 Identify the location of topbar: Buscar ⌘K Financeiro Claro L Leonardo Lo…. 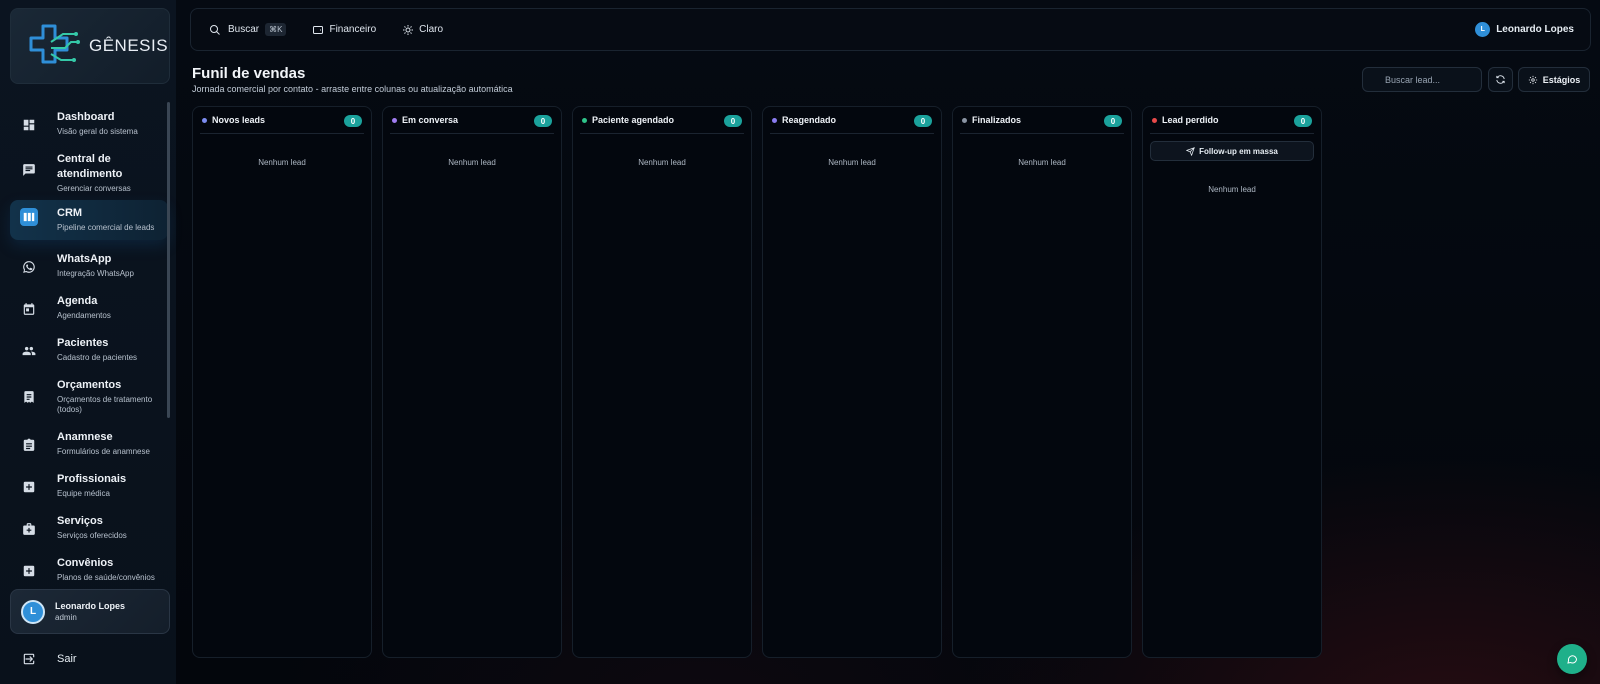
(890, 29).